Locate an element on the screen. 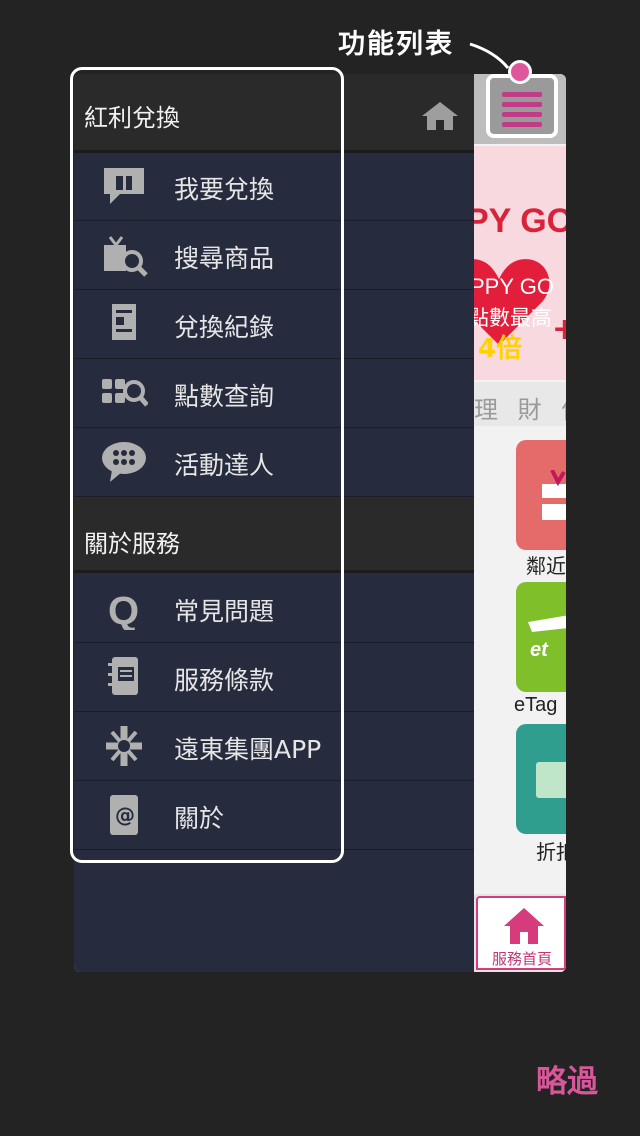 The width and height of the screenshot is (640, 1136). banner-subtitle: PPY GO is located at coordinates (514, 286).